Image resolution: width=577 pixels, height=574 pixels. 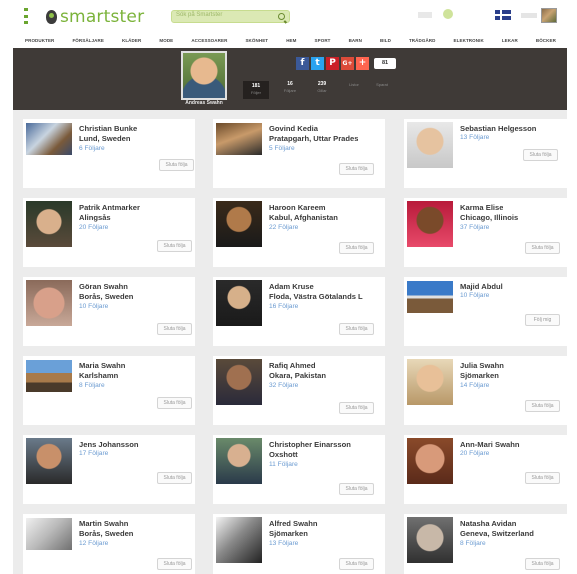 What do you see at coordinates (292, 365) in the screenshot?
I see `user-name-link: Rafiq Ahmed` at bounding box center [292, 365].